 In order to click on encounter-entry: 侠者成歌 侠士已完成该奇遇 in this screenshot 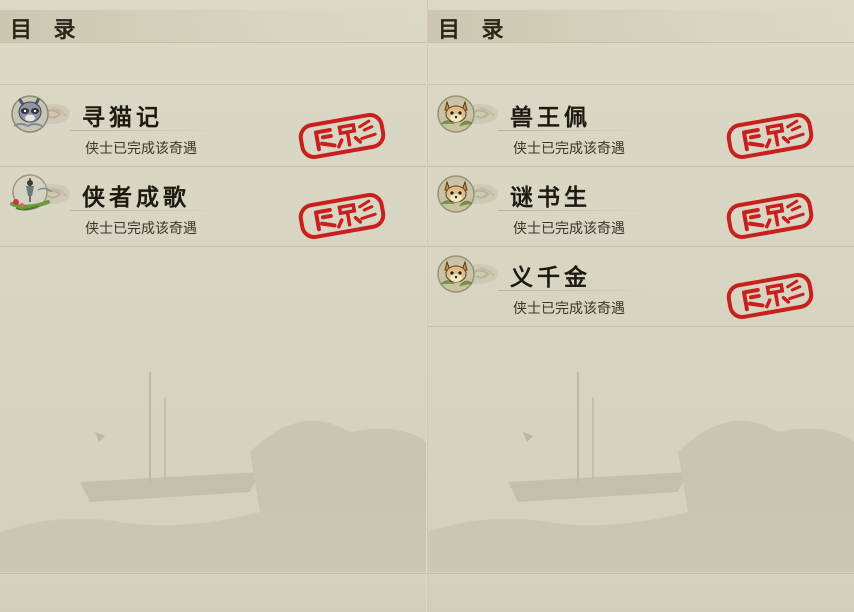, I will do `click(213, 206)`.